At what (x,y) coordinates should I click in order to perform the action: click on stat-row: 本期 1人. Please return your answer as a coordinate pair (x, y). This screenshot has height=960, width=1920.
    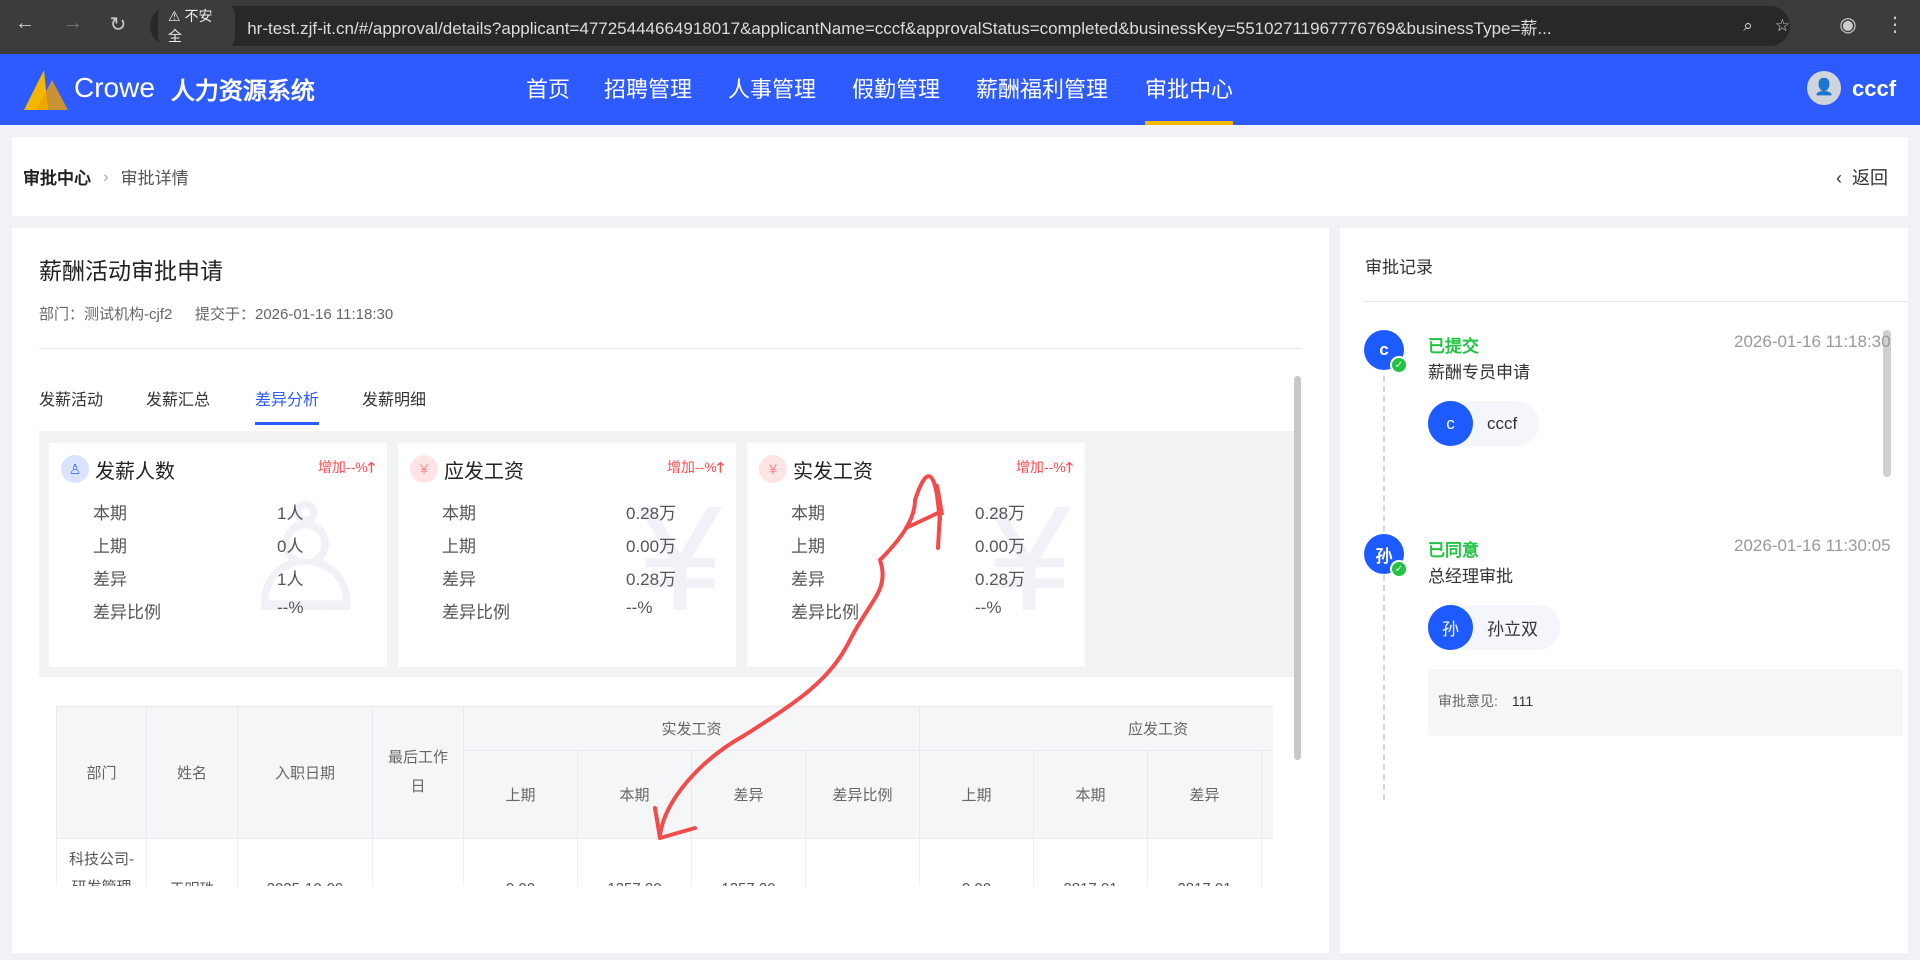
    Looking at the image, I should click on (223, 511).